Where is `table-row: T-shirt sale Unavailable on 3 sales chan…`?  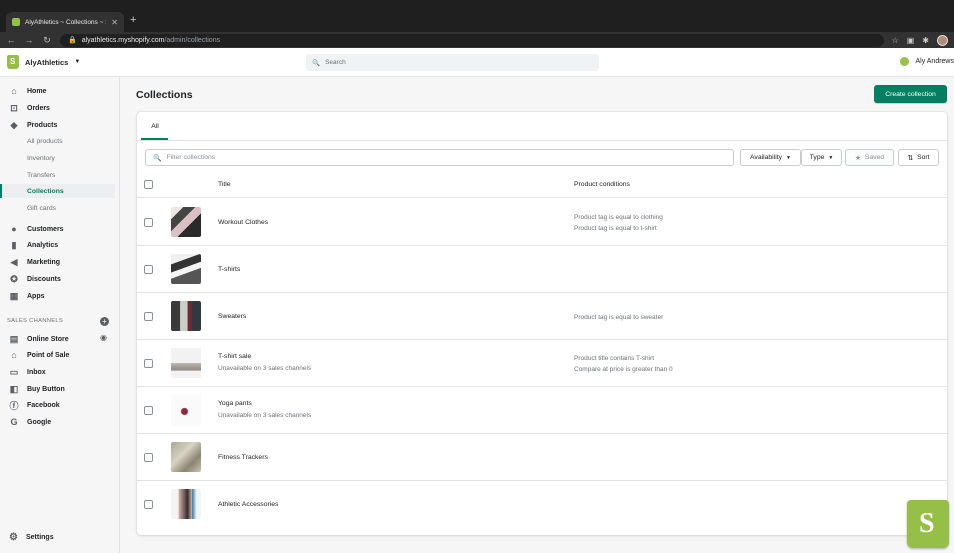
table-row: T-shirt sale Unavailable on 3 sales chan… is located at coordinates (542, 363).